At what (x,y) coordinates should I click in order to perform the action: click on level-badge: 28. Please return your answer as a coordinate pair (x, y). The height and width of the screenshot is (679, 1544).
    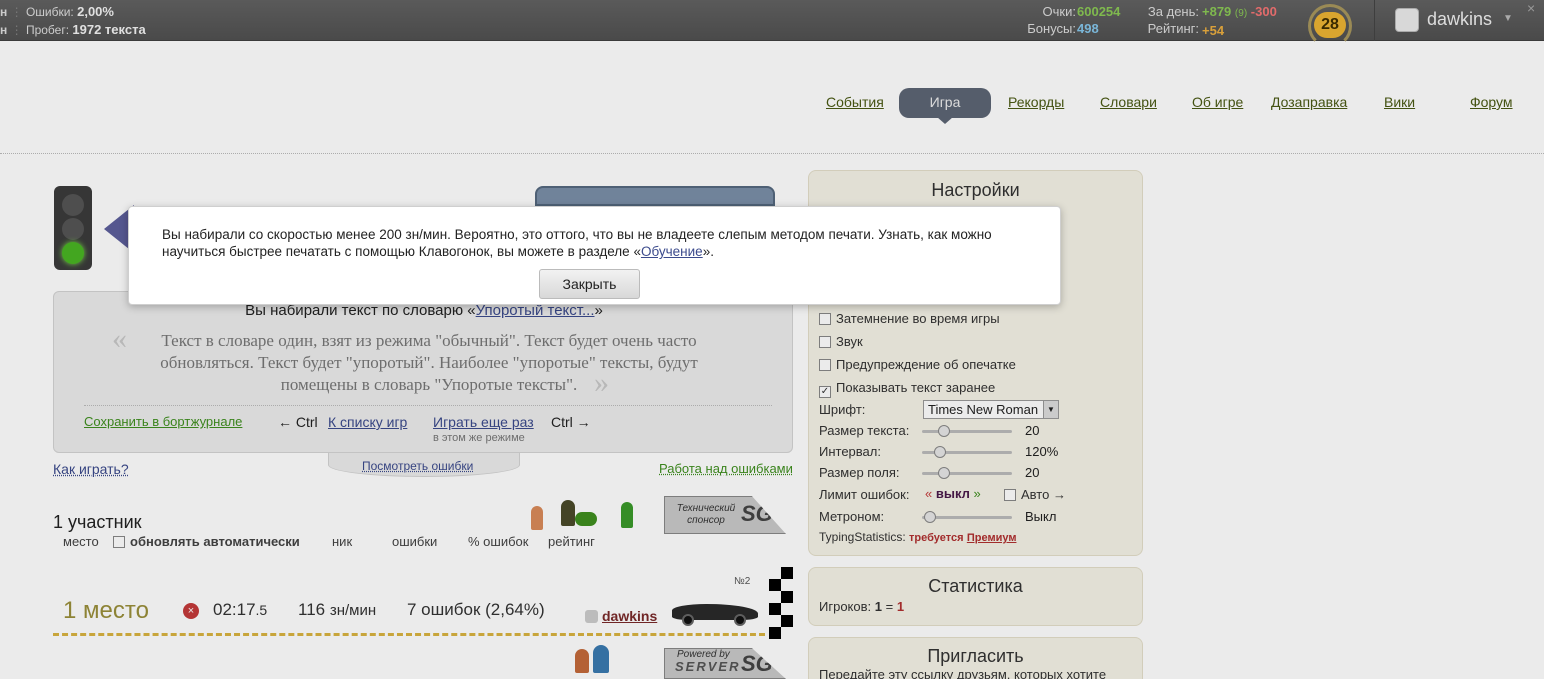
    Looking at the image, I should click on (1330, 25).